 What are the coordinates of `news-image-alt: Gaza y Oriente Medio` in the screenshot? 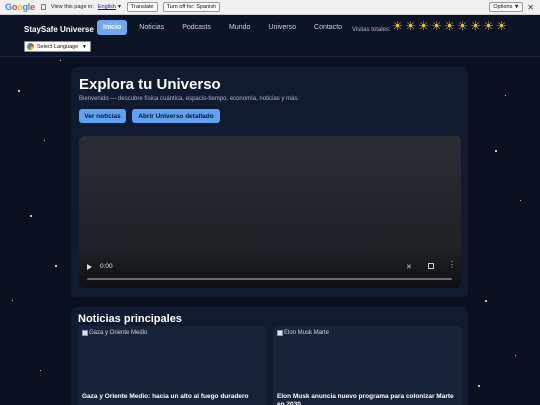 It's located at (118, 333).